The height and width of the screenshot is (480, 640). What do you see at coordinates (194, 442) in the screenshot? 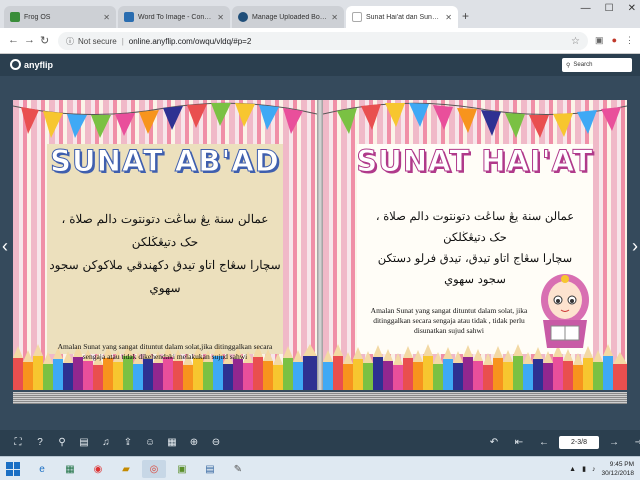
I see `zoom-in-icon: ⊕` at bounding box center [194, 442].